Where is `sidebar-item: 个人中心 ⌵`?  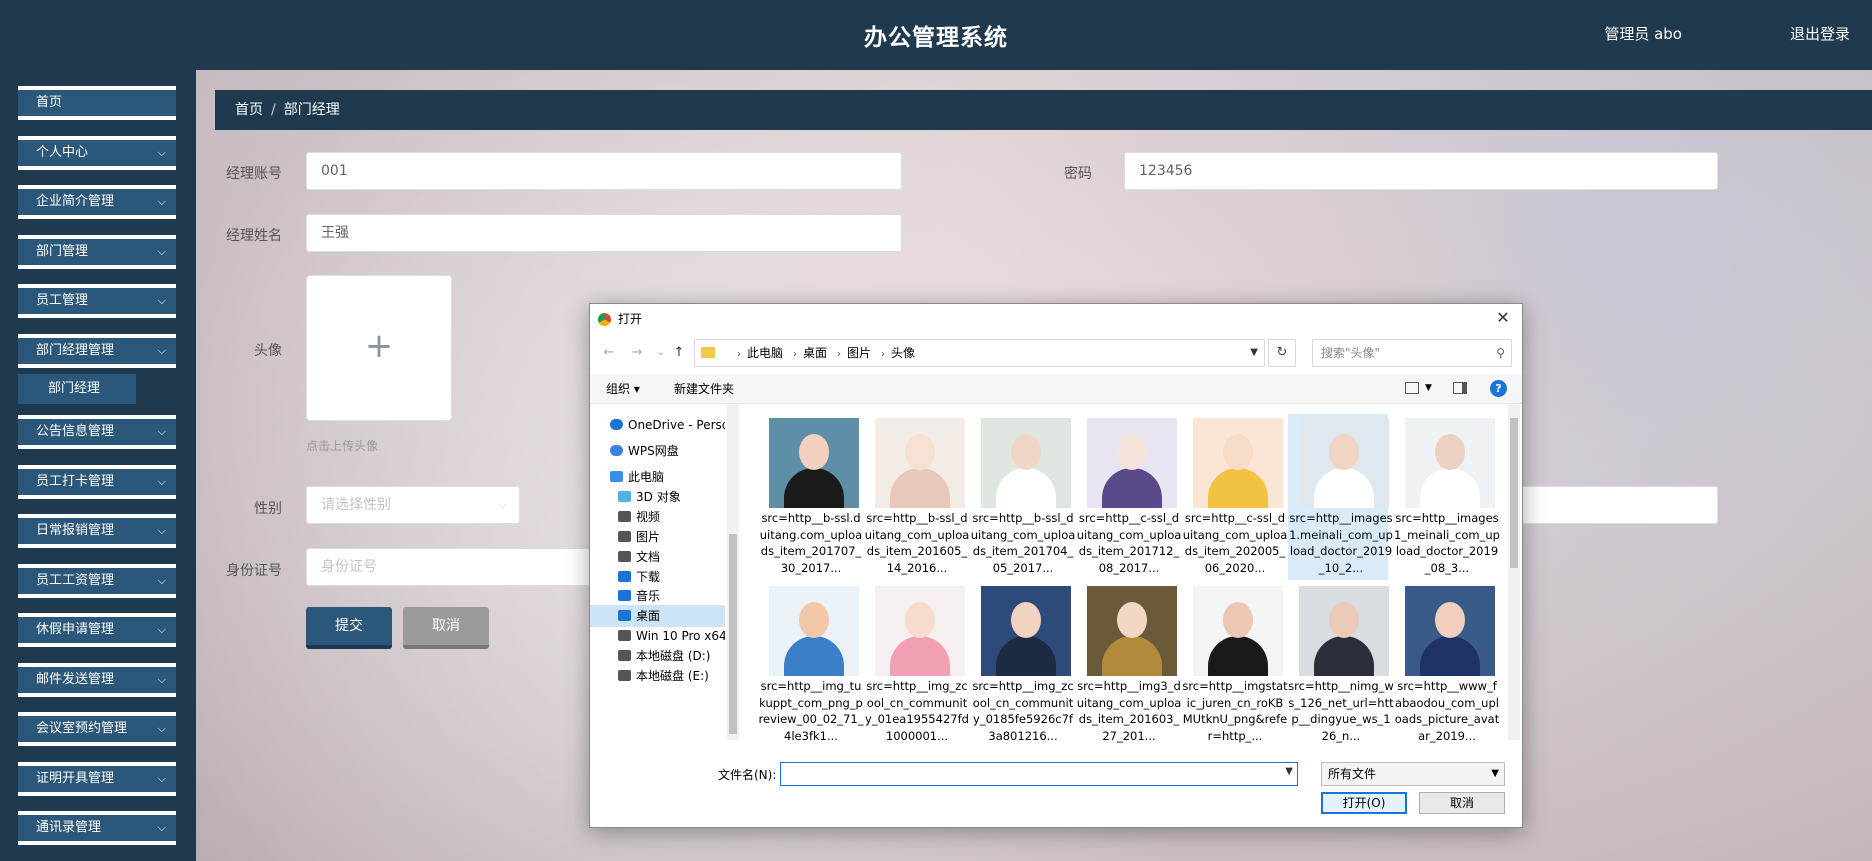
sidebar-item: 个人中心 ⌵ is located at coordinates (97, 152).